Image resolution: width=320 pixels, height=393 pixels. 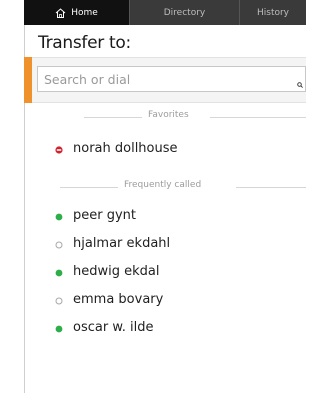 I want to click on search-icon, so click(x=300, y=85).